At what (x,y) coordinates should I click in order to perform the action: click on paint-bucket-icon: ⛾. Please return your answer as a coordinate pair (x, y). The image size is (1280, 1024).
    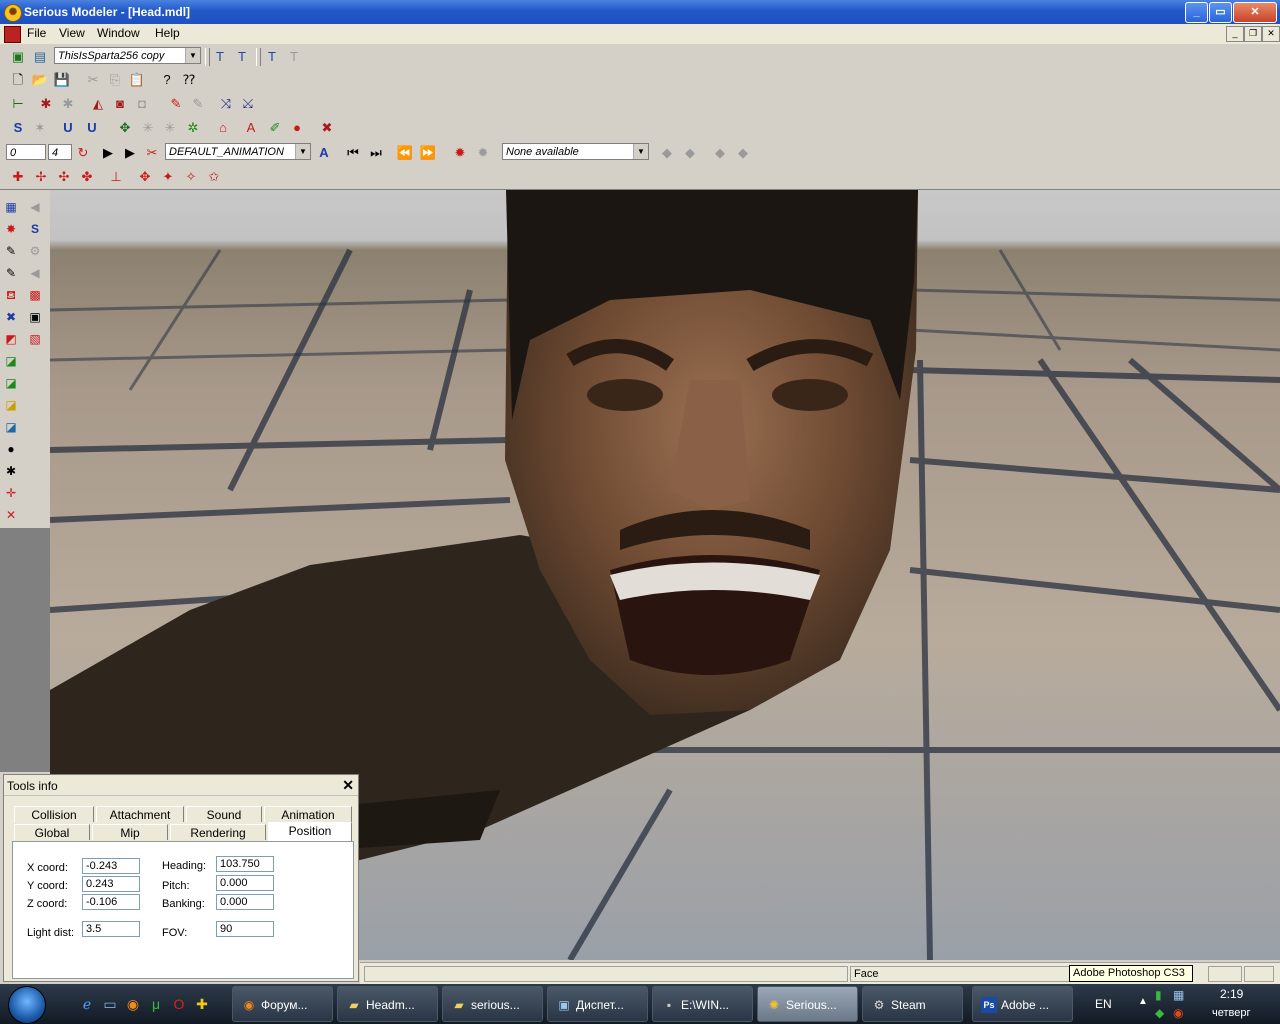
    Looking at the image, I should click on (11, 295).